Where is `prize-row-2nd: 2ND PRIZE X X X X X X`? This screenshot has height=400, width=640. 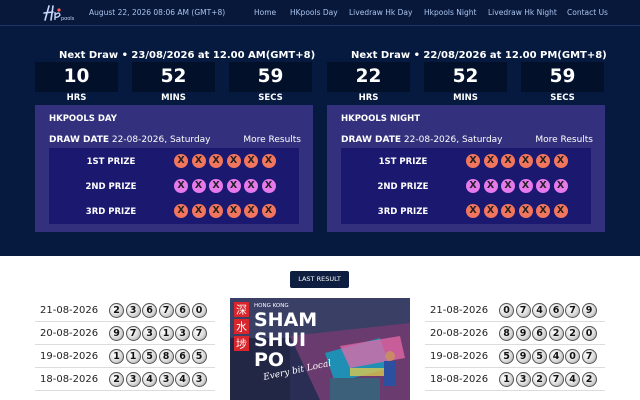
prize-row-2nd: 2ND PRIZE X X X X X X is located at coordinates (466, 187).